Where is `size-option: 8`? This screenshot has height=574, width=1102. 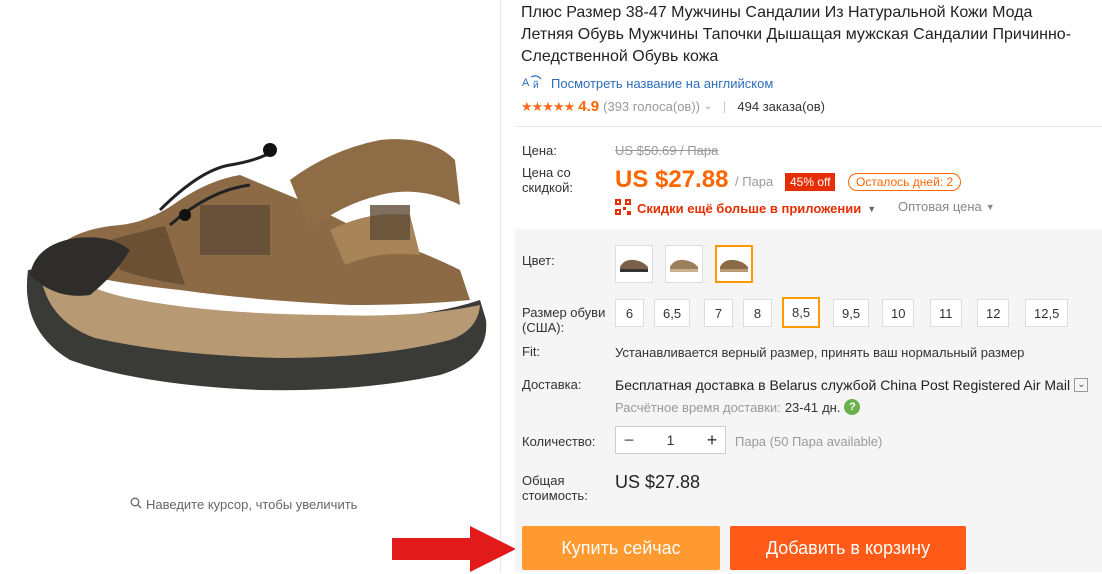 size-option: 8 is located at coordinates (757, 313).